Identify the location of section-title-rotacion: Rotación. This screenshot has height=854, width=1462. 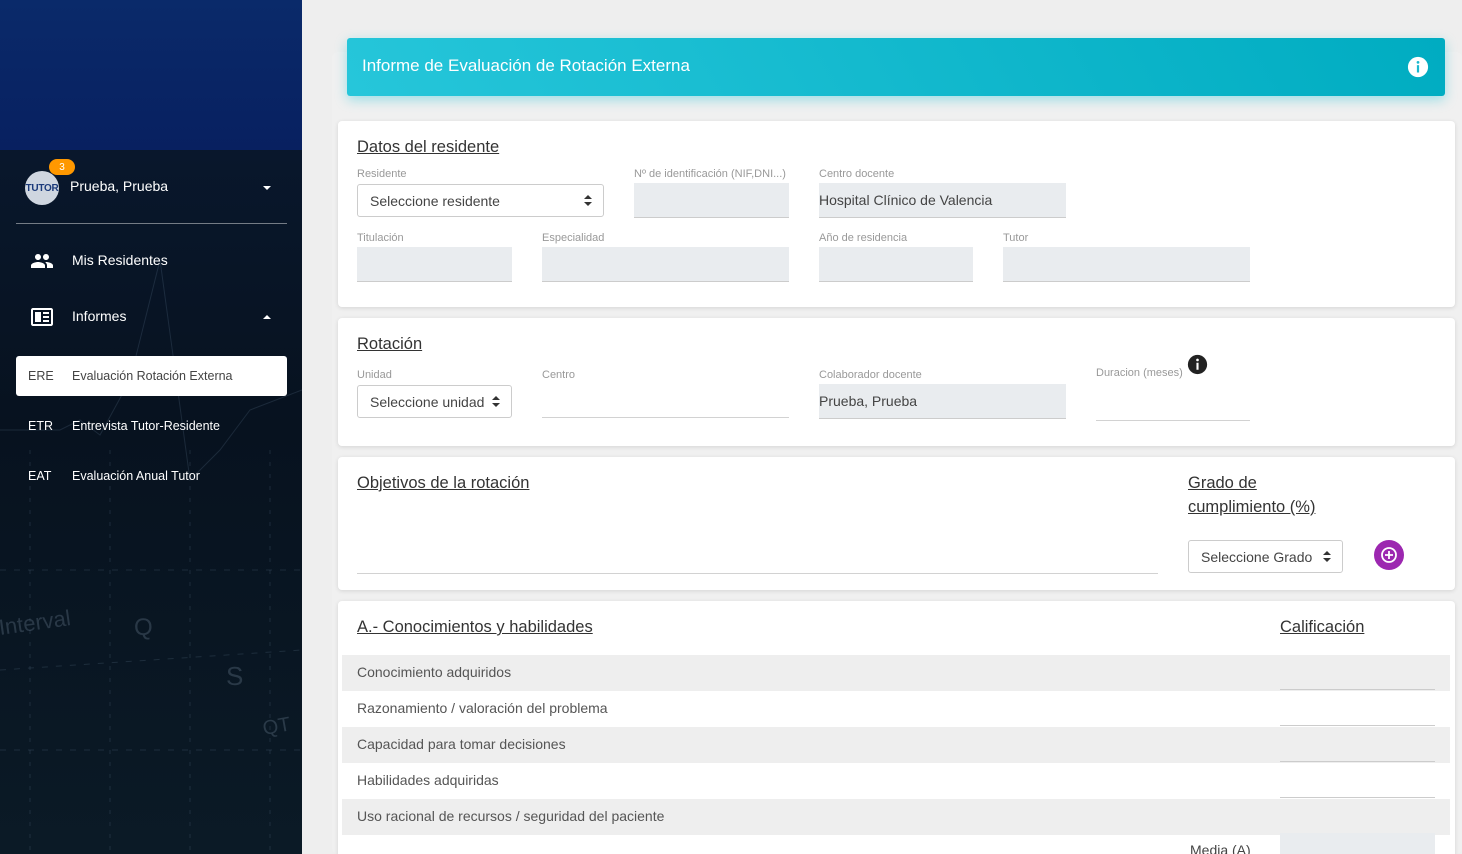
(390, 344).